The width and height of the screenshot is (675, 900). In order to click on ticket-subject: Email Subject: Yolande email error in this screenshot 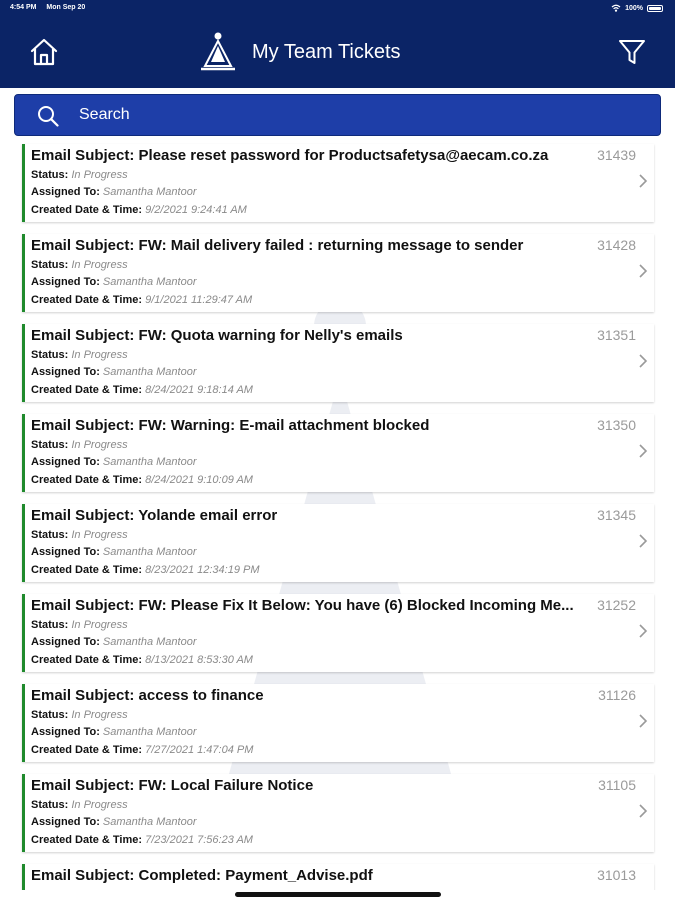, I will do `click(154, 515)`.